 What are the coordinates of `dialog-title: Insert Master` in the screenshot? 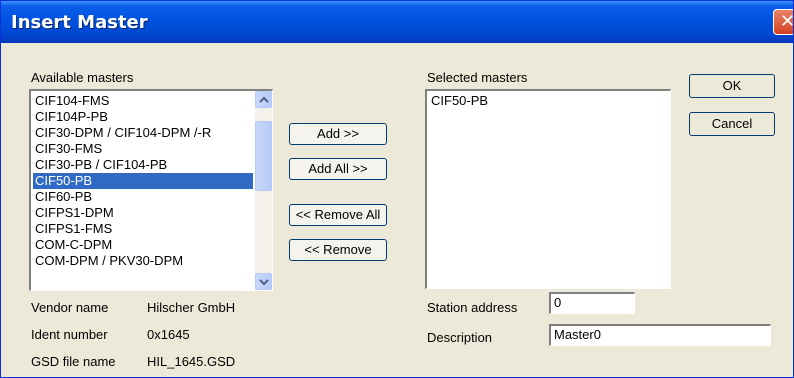 It's located at (79, 22).